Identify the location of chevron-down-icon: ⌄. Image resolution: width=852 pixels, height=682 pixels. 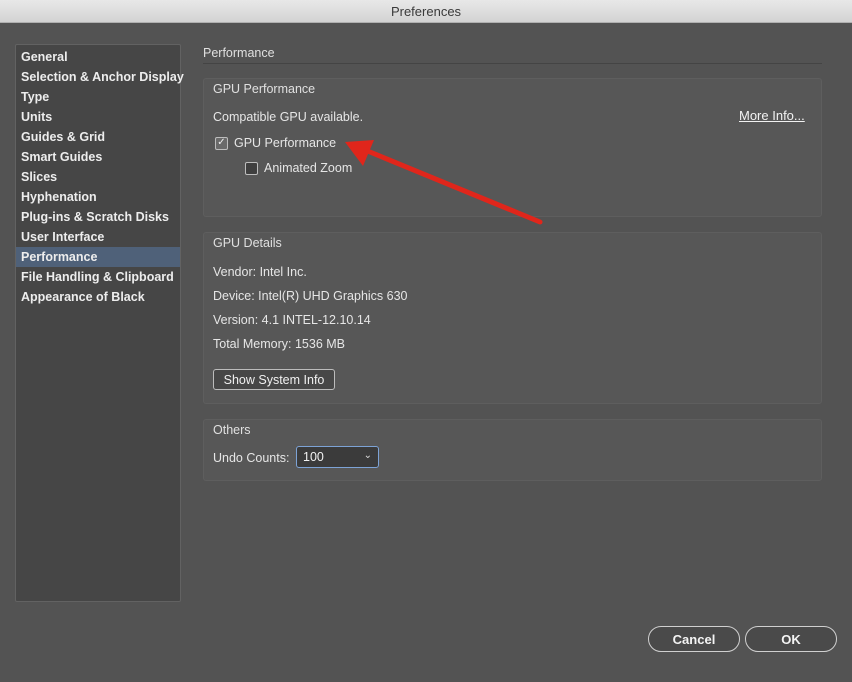
(367, 455).